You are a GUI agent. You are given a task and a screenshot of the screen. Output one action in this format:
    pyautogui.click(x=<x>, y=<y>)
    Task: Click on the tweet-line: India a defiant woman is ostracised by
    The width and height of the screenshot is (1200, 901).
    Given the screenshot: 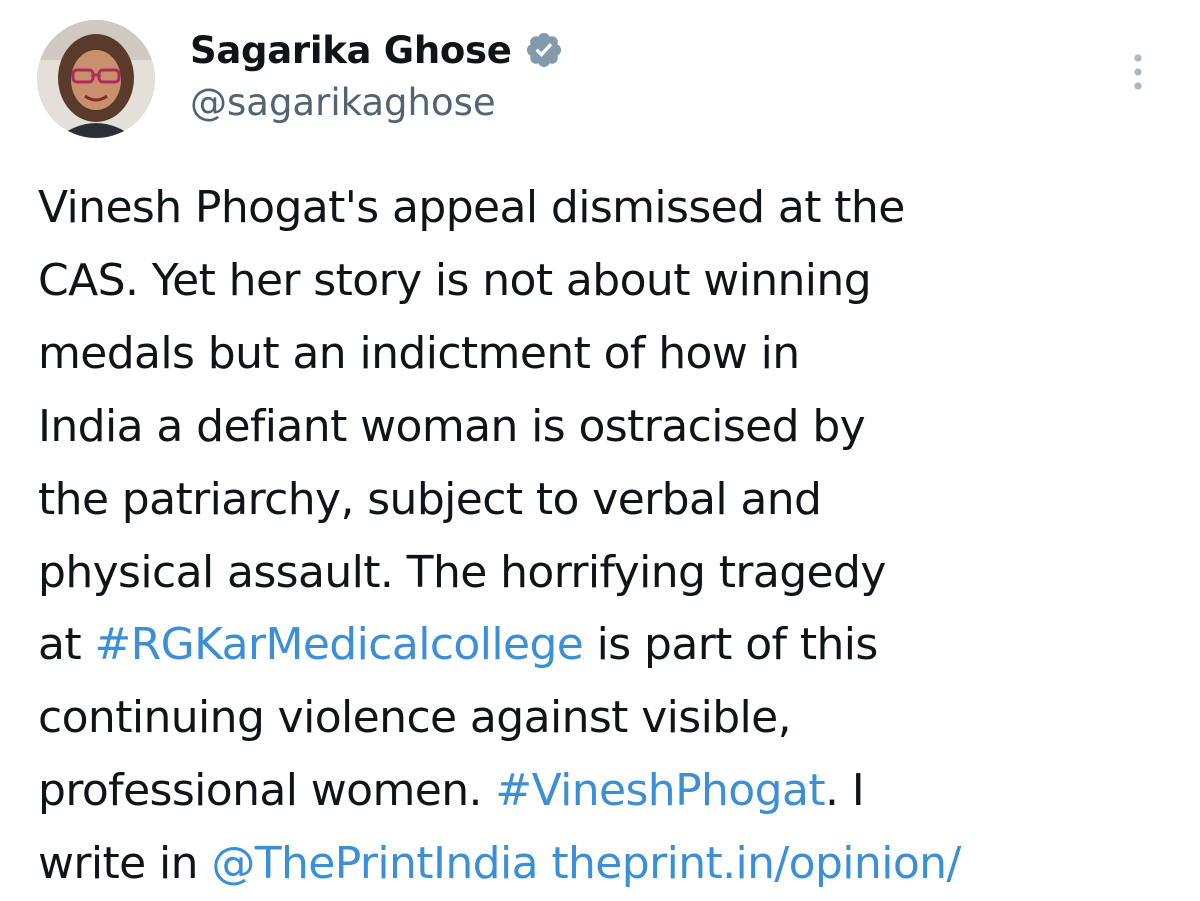 What is the action you would take?
    pyautogui.click(x=608, y=427)
    